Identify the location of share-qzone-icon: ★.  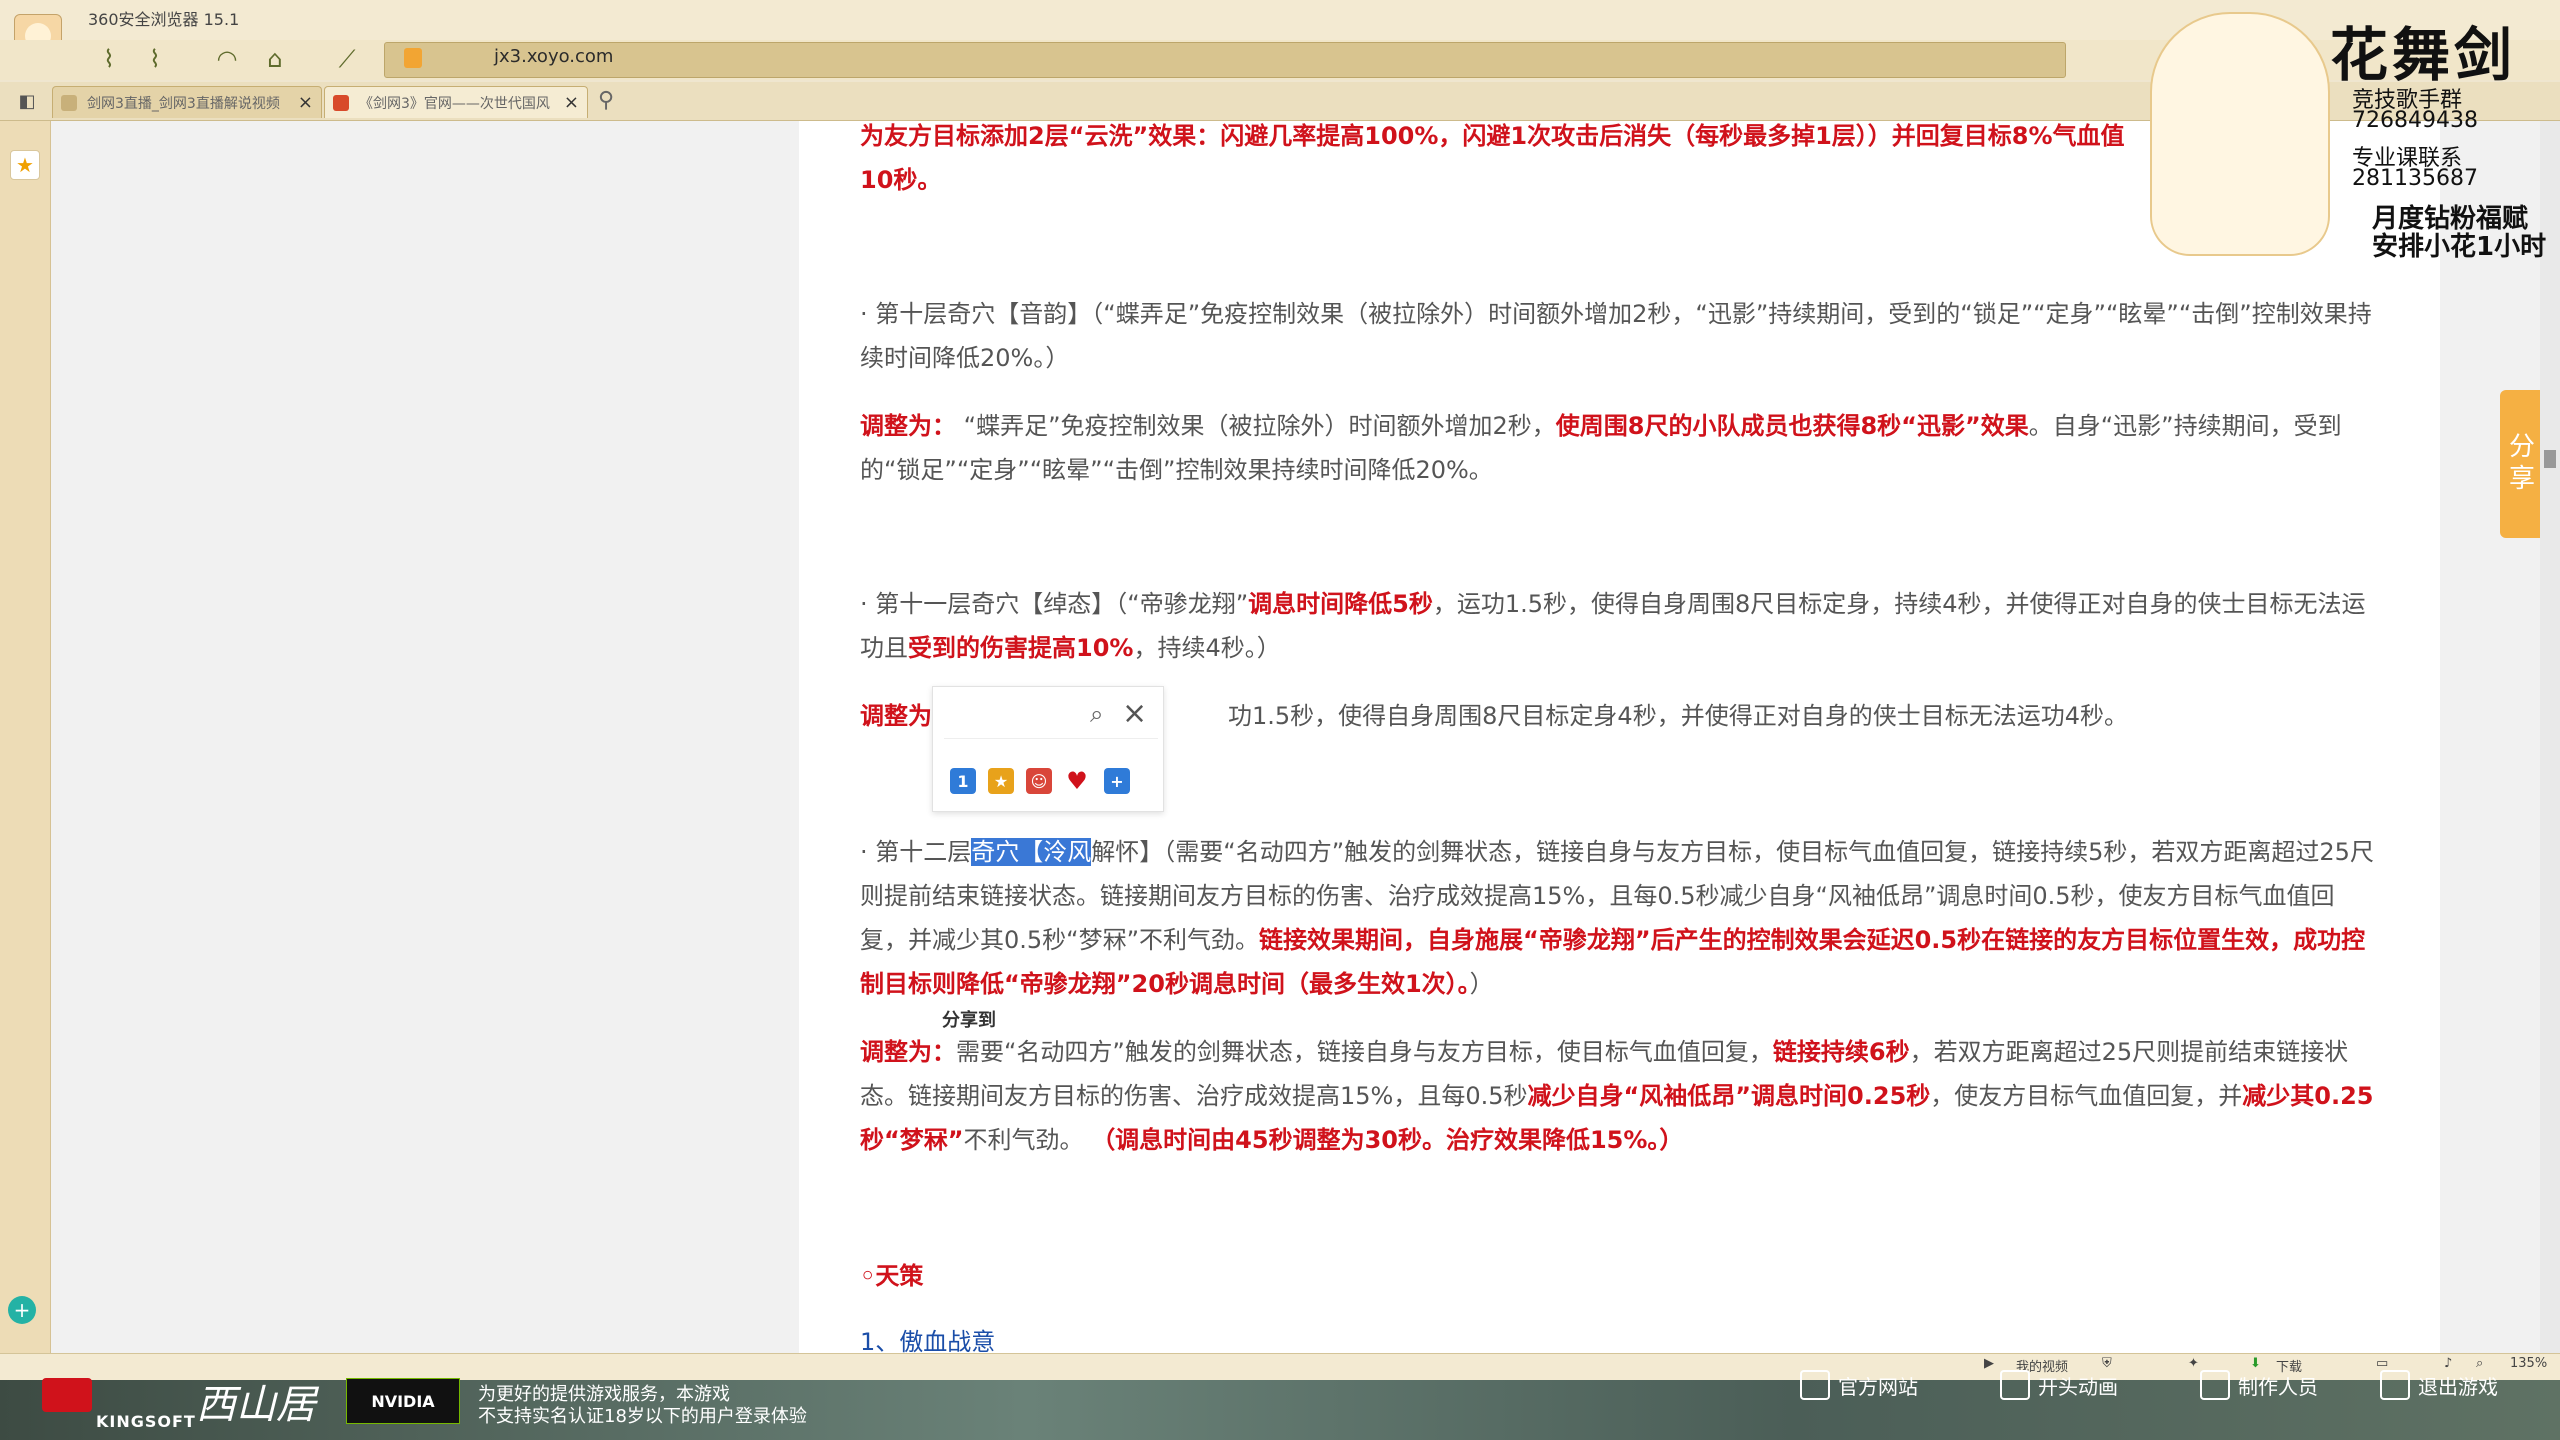
(1001, 781).